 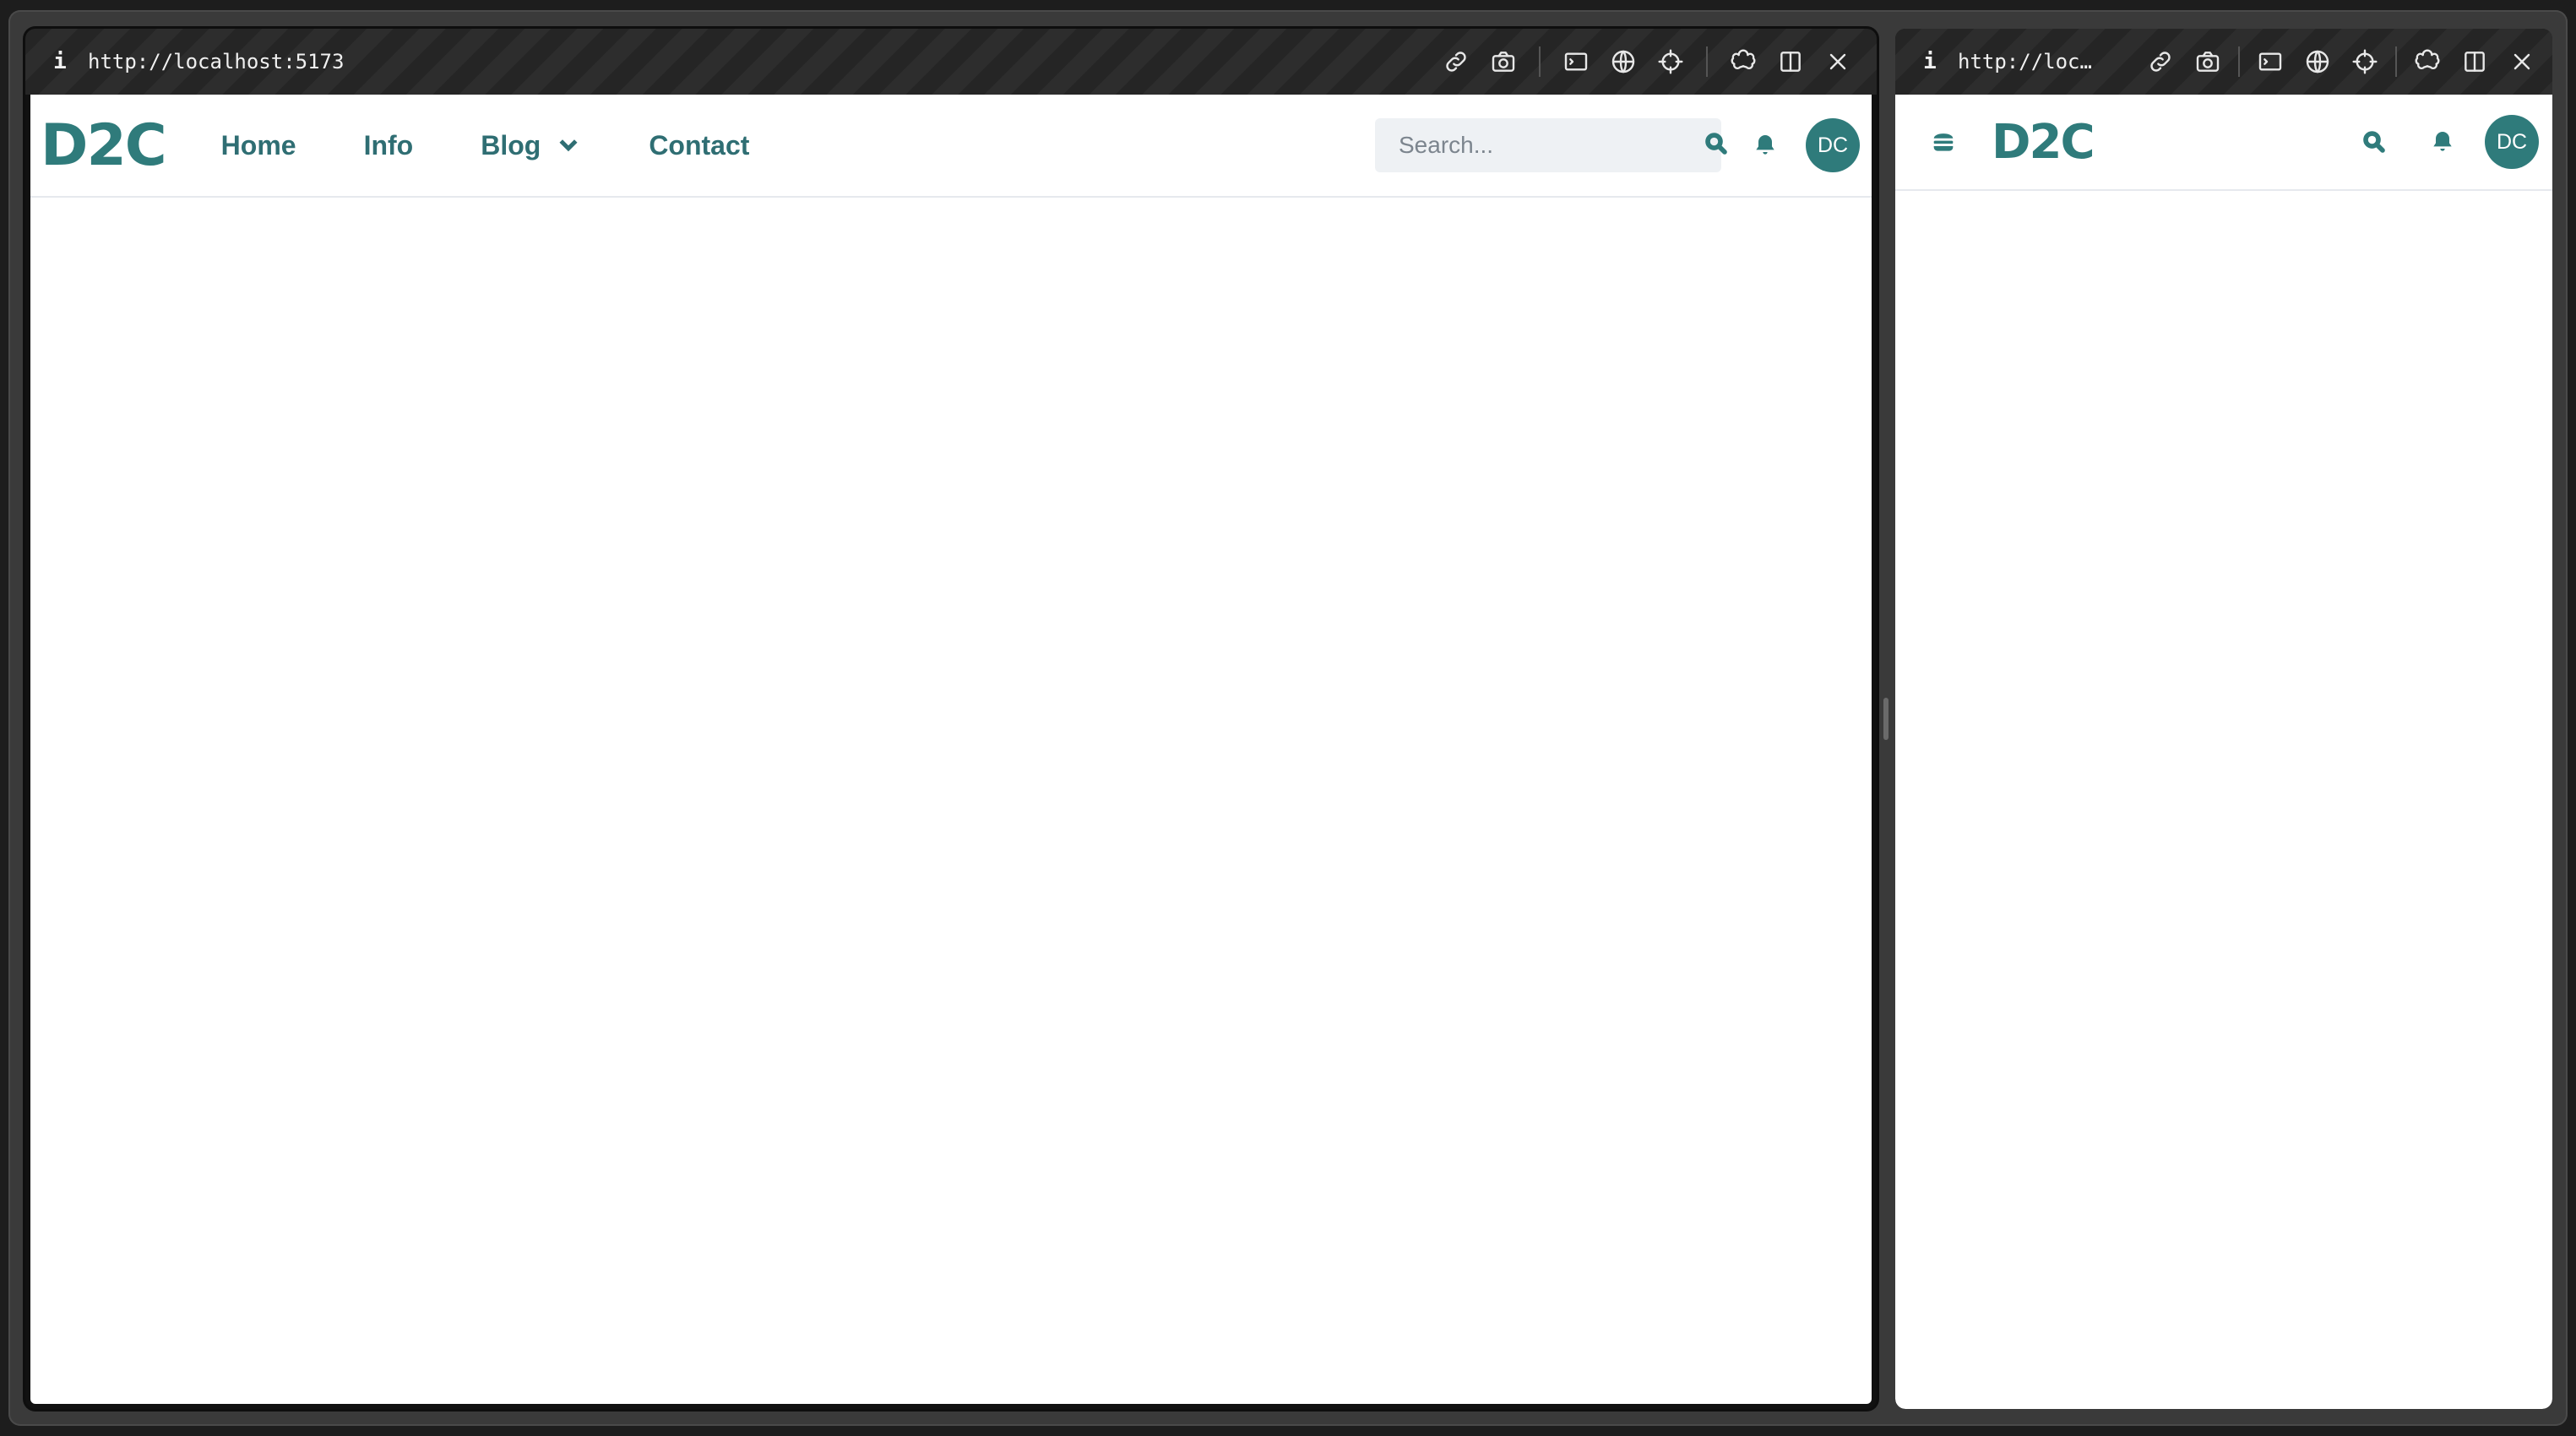 What do you see at coordinates (951, 62) in the screenshot?
I see `browser-toolbar: i http://localhost:5173` at bounding box center [951, 62].